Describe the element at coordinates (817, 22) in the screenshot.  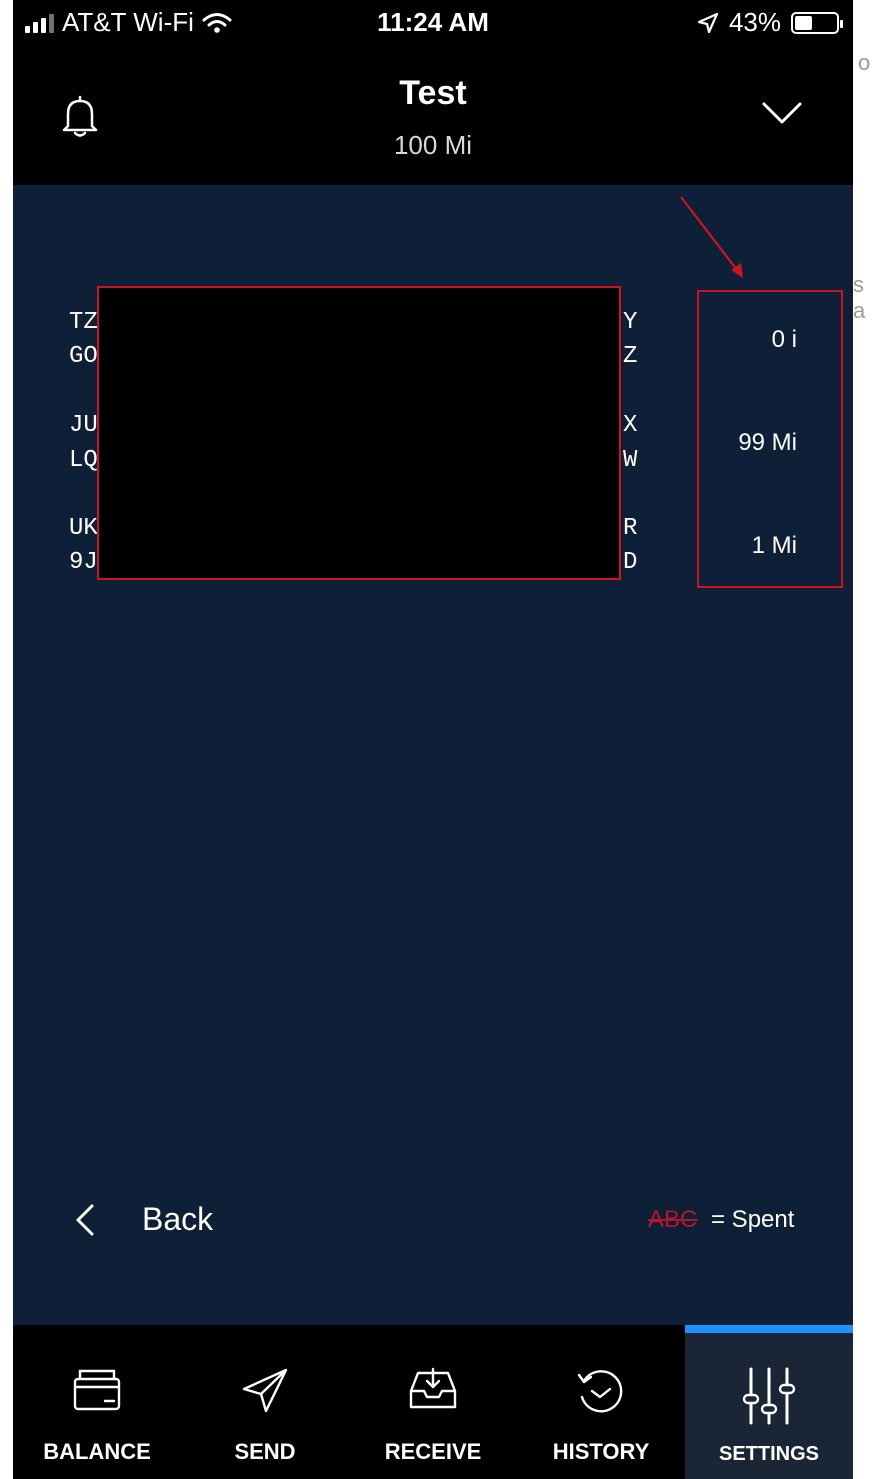
I see `battery-icon` at that location.